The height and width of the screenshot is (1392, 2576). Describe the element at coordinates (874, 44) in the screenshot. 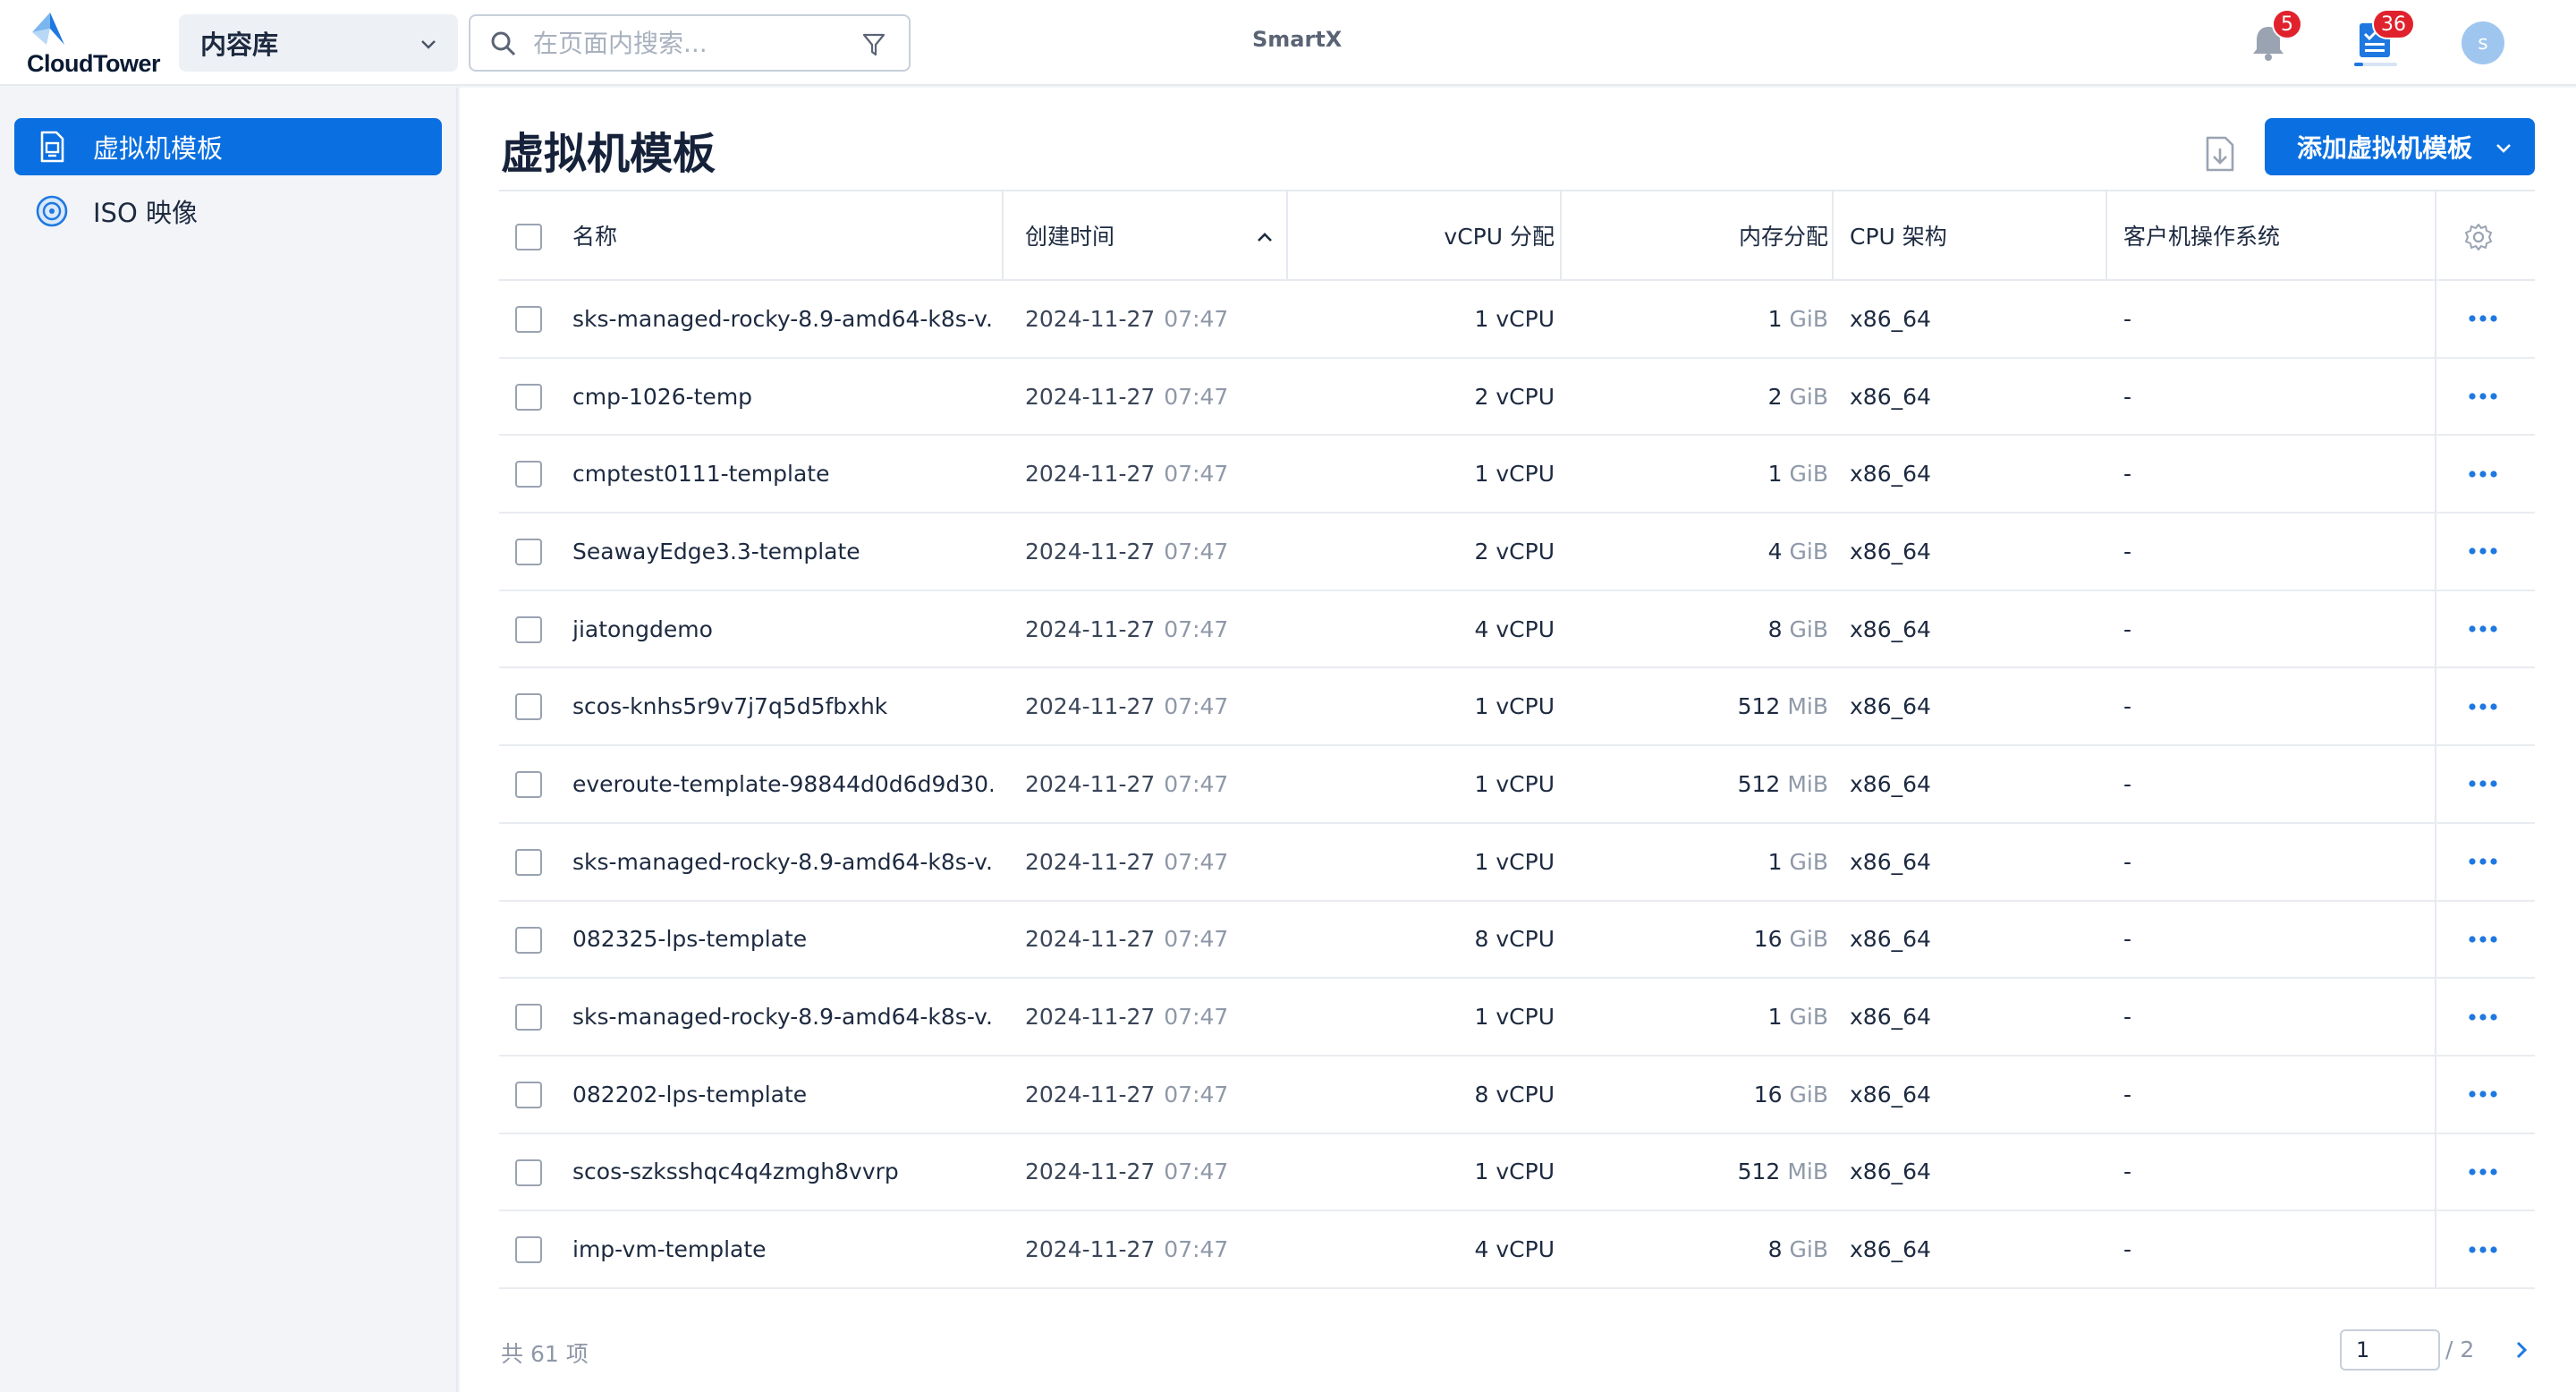

I see `filter-icon` at that location.